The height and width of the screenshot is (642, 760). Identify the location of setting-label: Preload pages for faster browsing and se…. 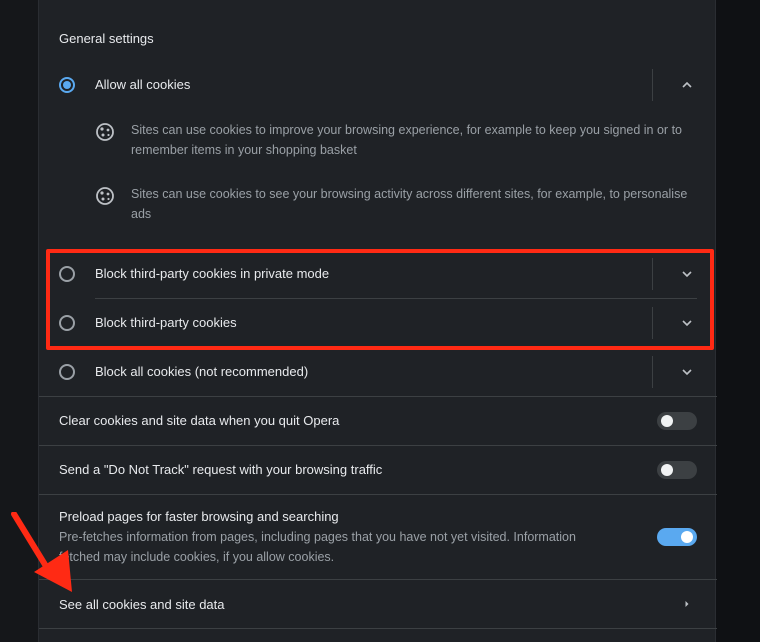
(199, 516).